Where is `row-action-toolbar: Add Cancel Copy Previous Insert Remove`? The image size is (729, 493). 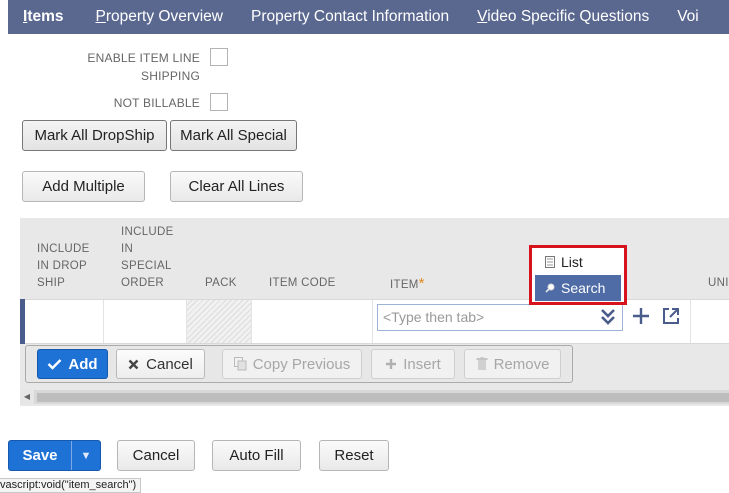 row-action-toolbar: Add Cancel Copy Previous Insert Remove is located at coordinates (299, 364).